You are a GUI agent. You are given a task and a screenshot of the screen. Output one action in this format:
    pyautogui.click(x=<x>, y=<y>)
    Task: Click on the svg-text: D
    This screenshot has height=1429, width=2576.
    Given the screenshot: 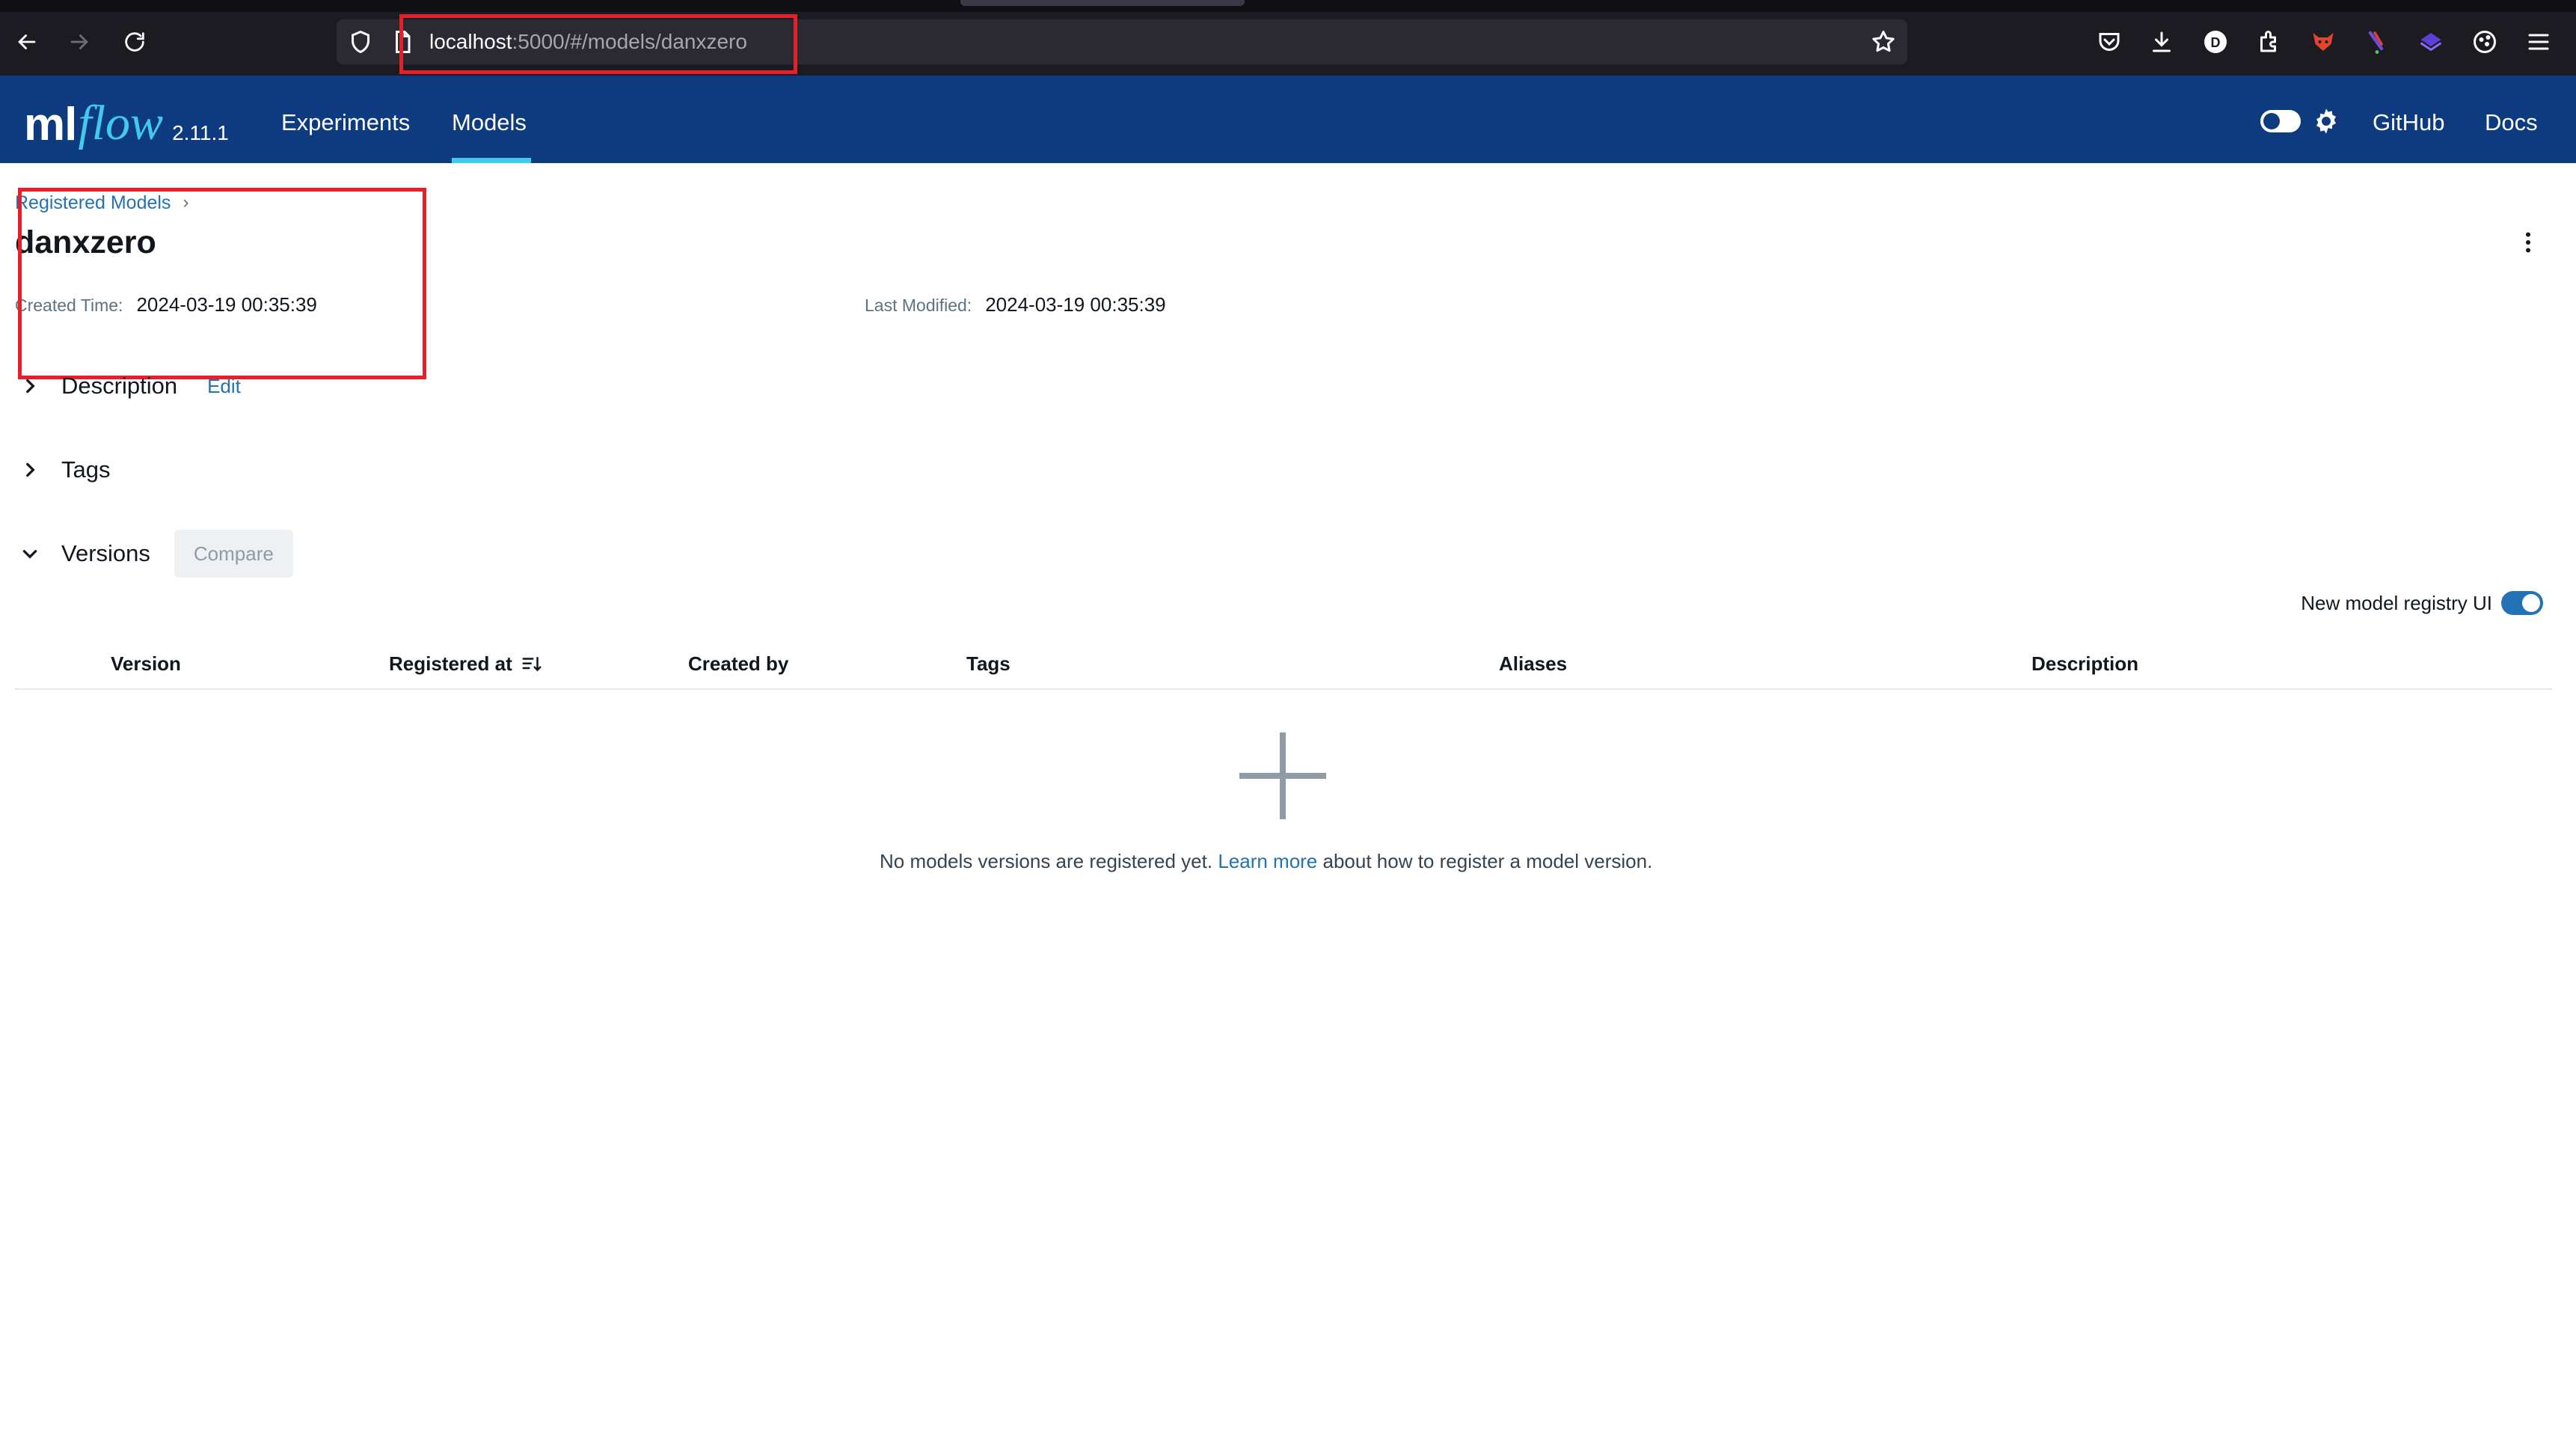 What is the action you would take?
    pyautogui.click(x=2216, y=42)
    